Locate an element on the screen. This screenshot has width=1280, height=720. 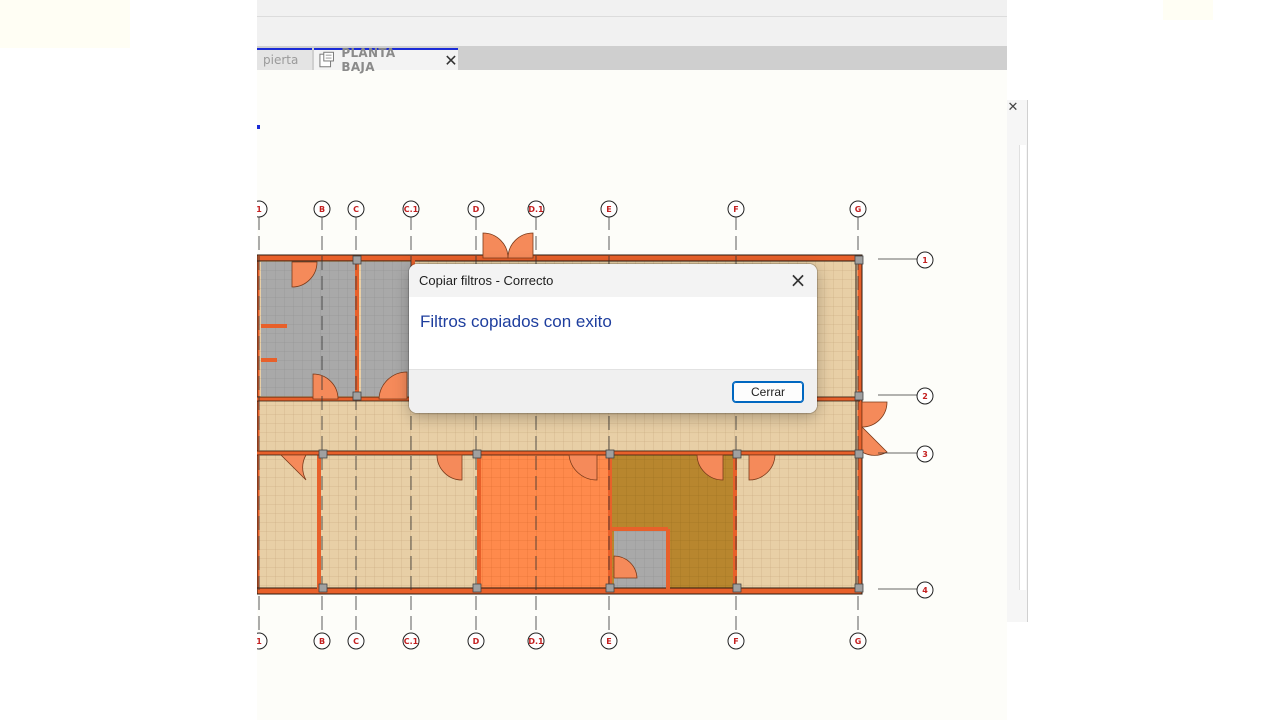
tab-previous-label: pierta is located at coordinates (281, 60).